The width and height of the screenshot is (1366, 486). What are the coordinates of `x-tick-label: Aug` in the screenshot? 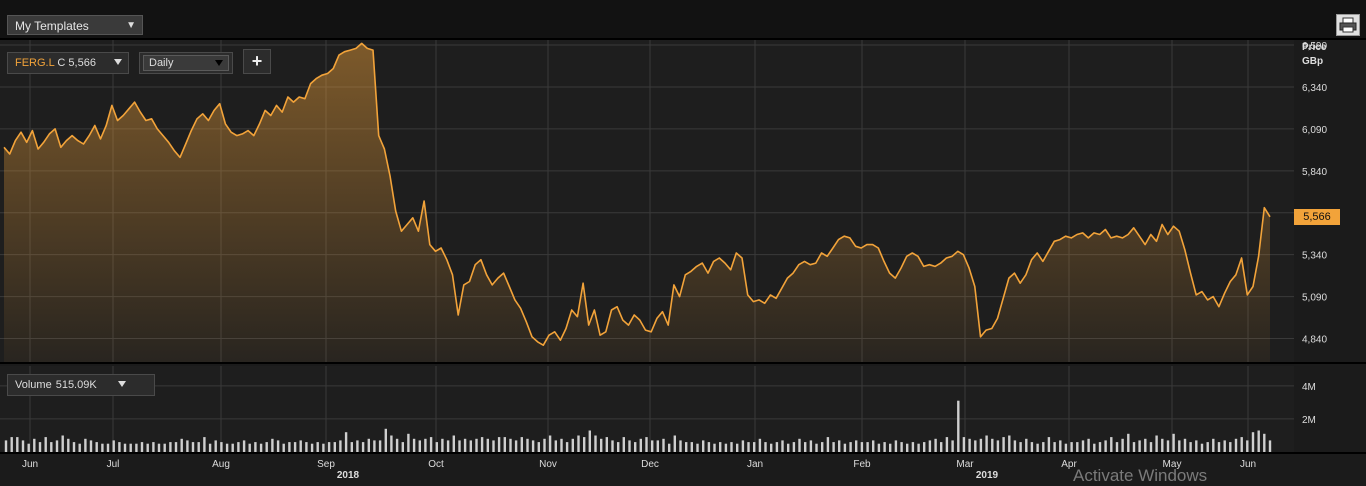 It's located at (221, 464).